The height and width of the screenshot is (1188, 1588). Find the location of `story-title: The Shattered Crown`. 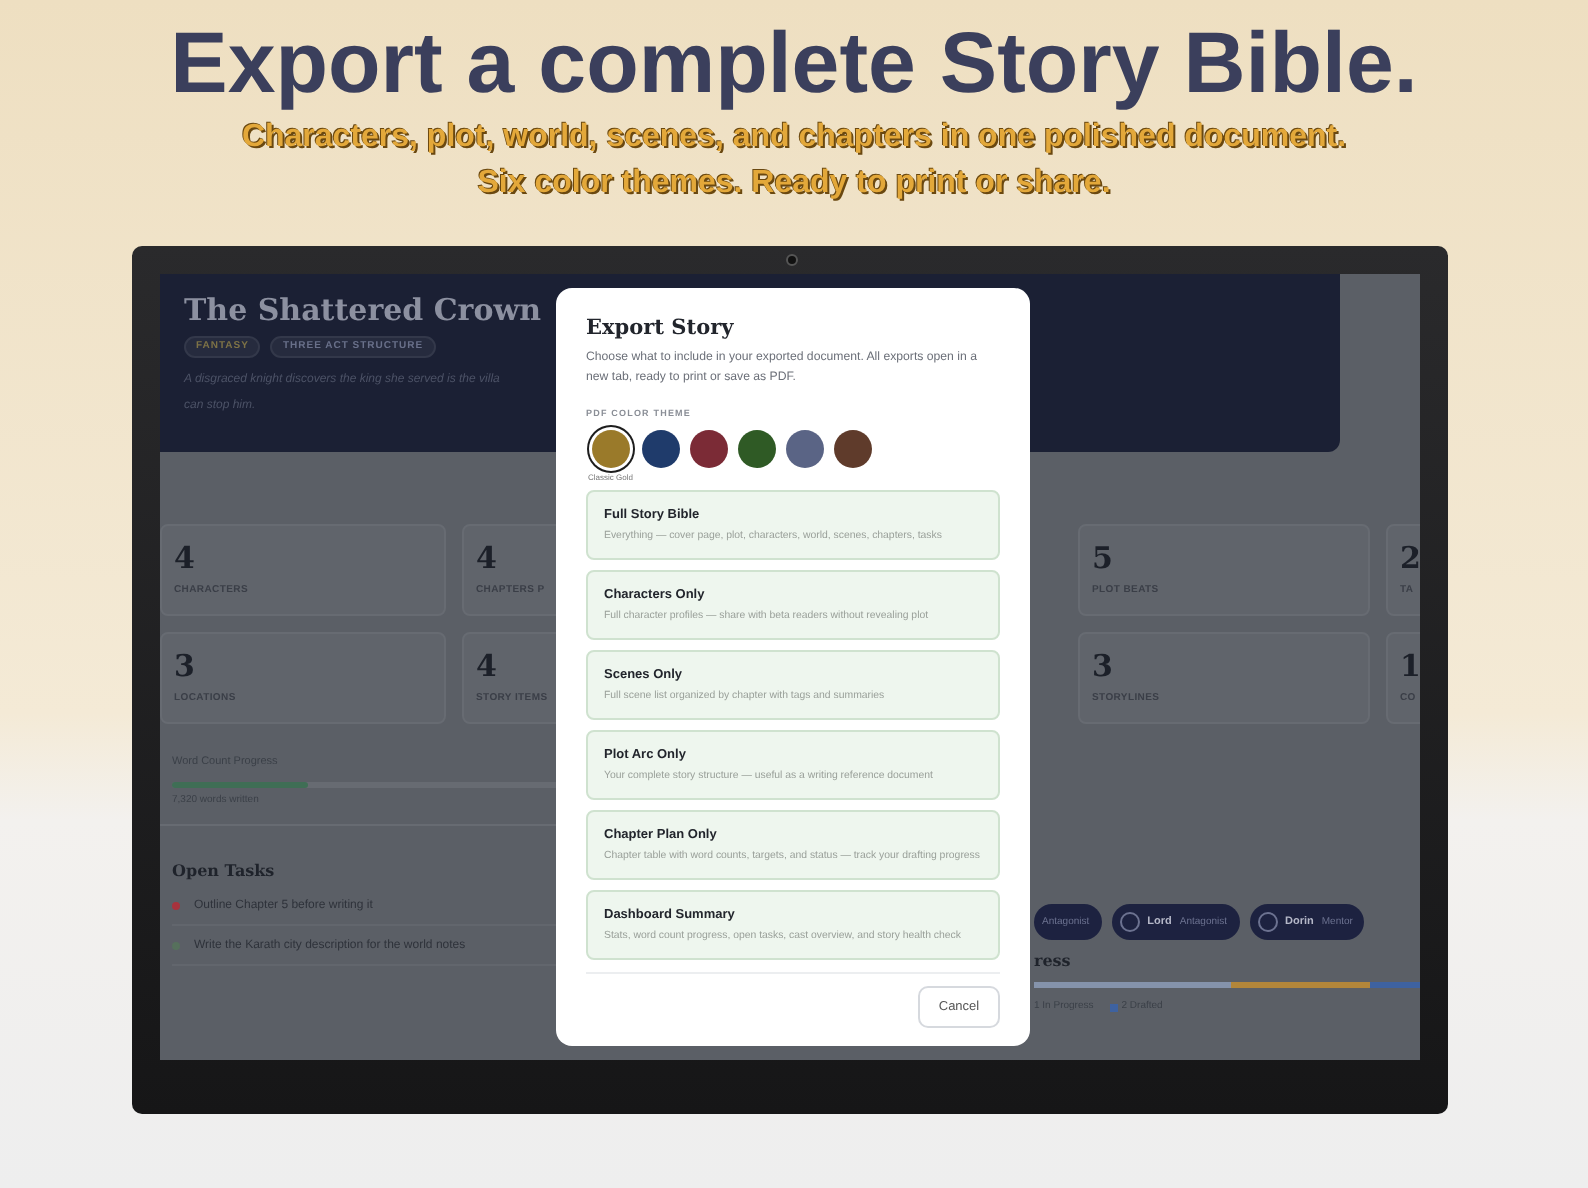

story-title: The Shattered Crown is located at coordinates (363, 310).